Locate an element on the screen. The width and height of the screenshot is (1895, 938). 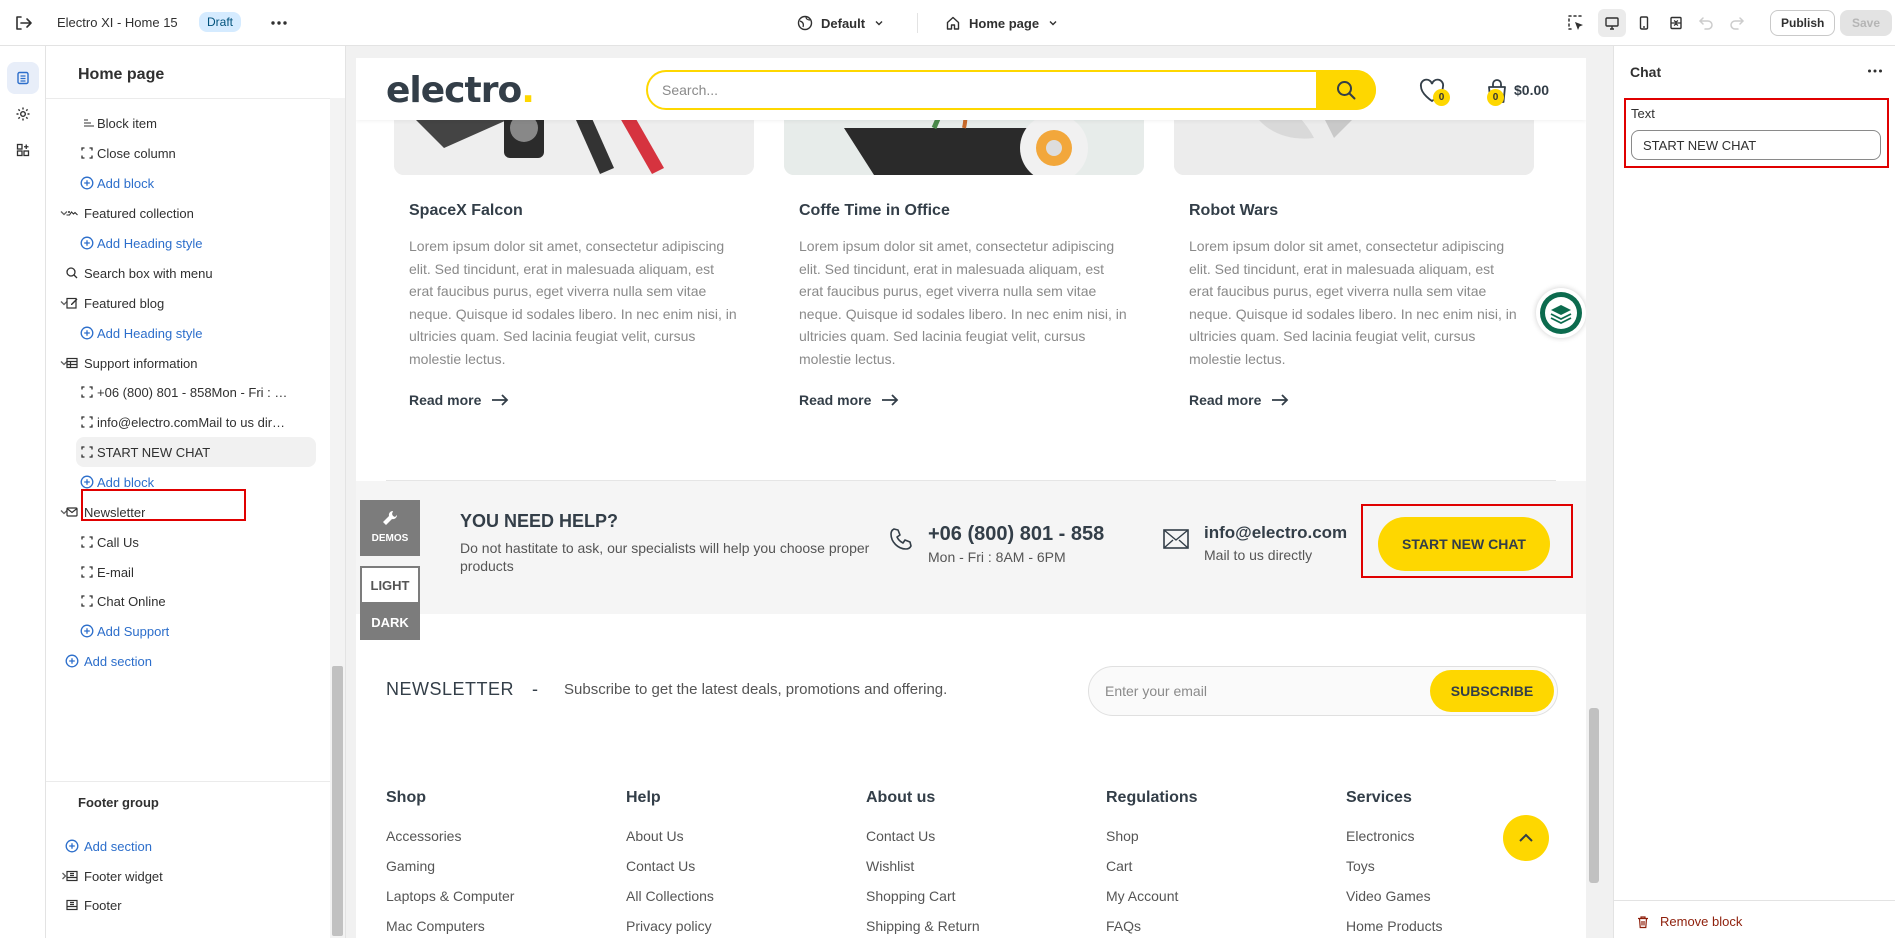
footer-link-home-products: Home Products is located at coordinates (1394, 928).